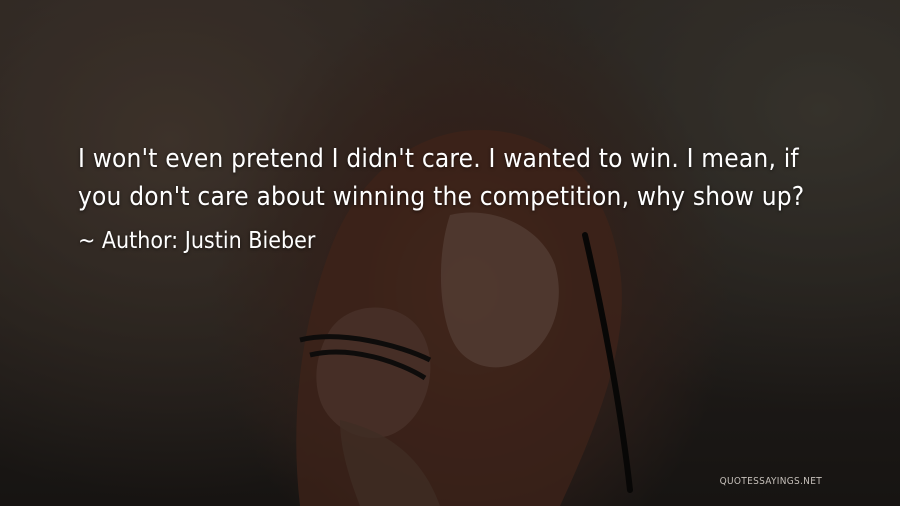 The image size is (900, 506). I want to click on author-prefix: ~ Author:, so click(128, 241).